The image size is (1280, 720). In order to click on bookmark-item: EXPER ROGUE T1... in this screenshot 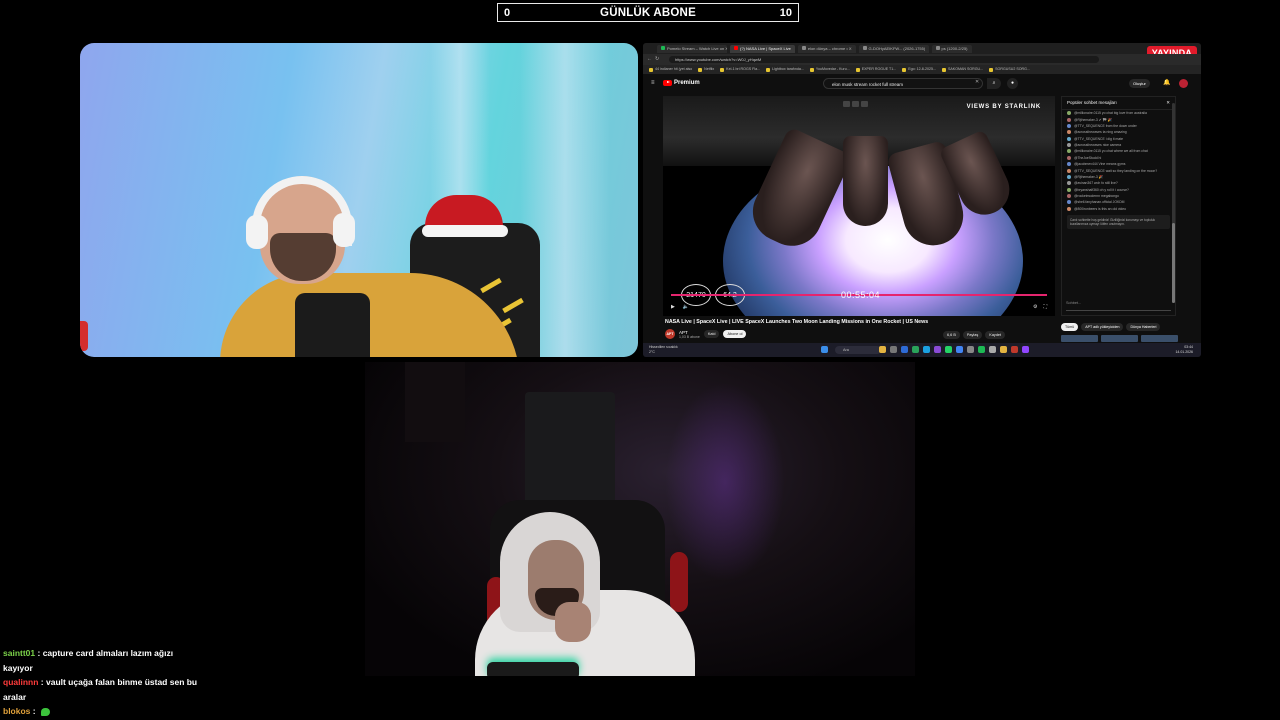, I will do `click(876, 69)`.